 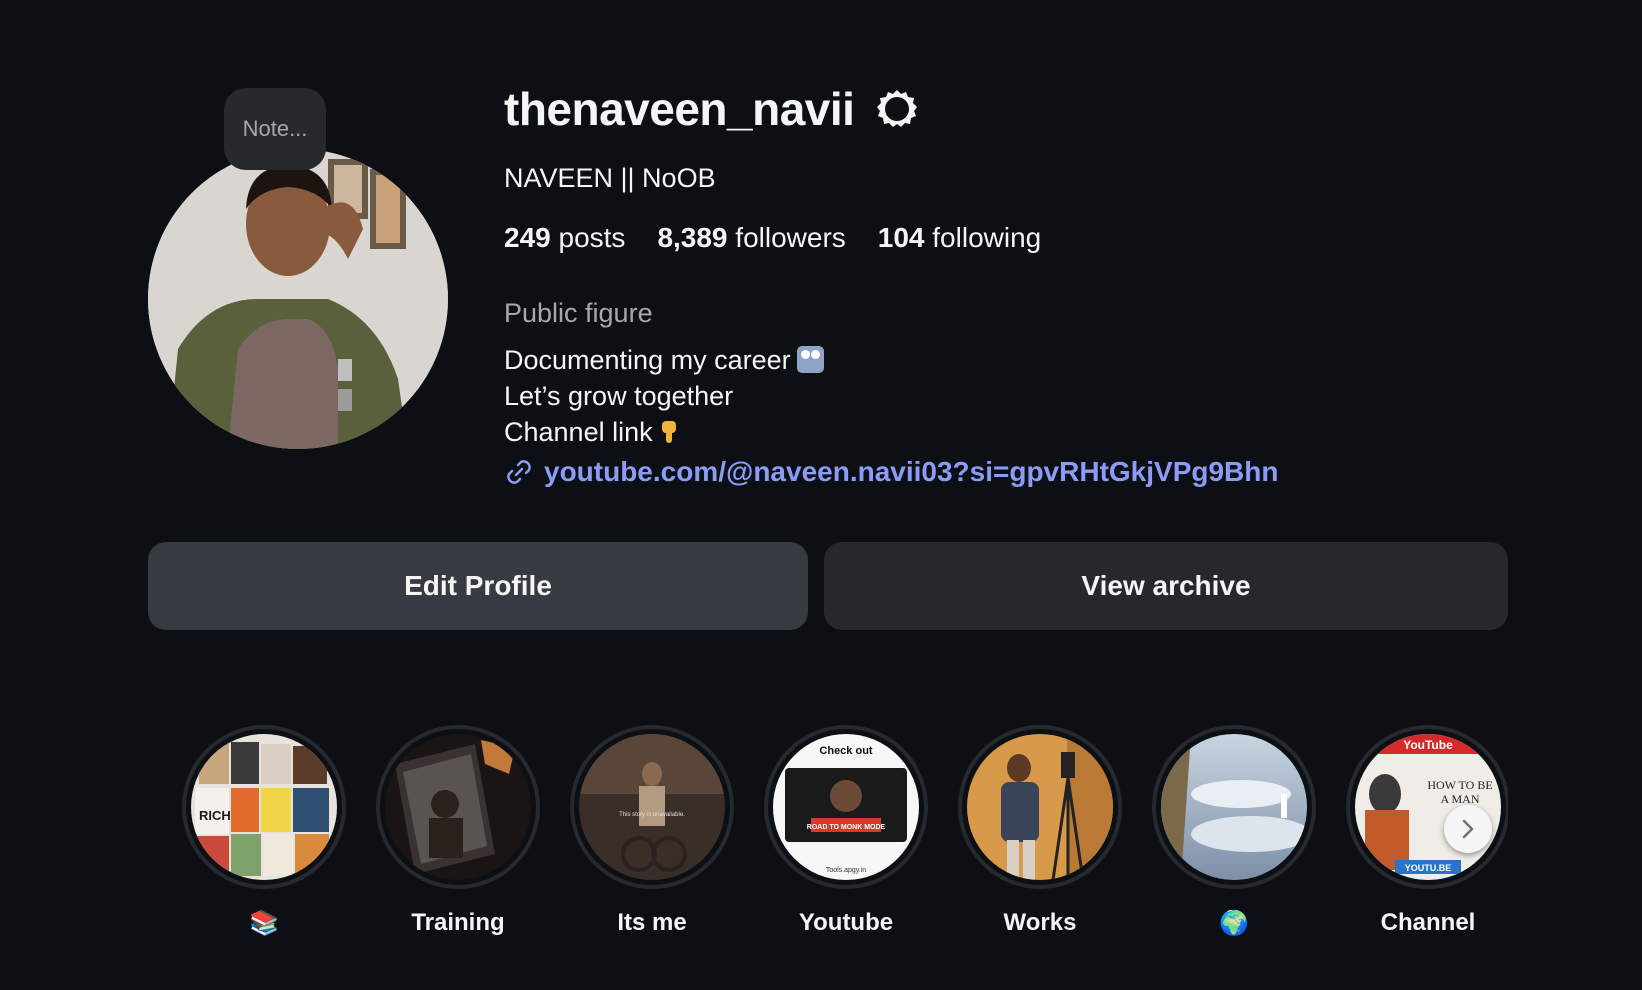 I want to click on username-row: thenaveen_navii, so click(x=712, y=109).